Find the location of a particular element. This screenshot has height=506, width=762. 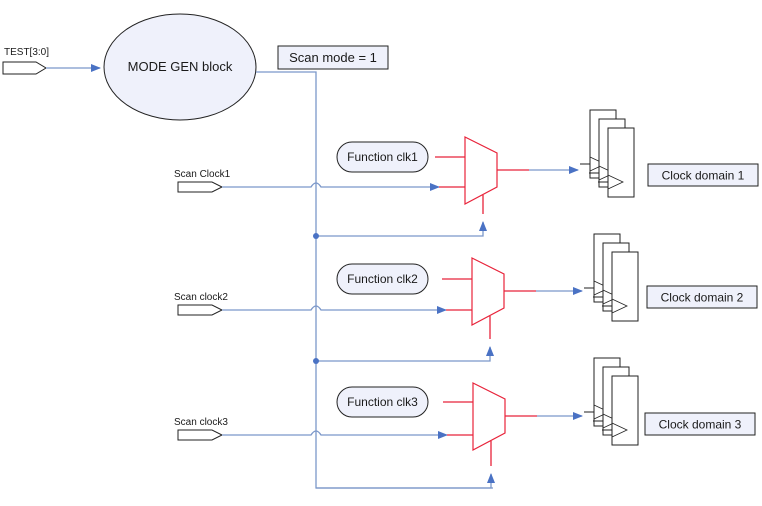

scan-mode-box: Scan mode = 1 is located at coordinates (333, 57).